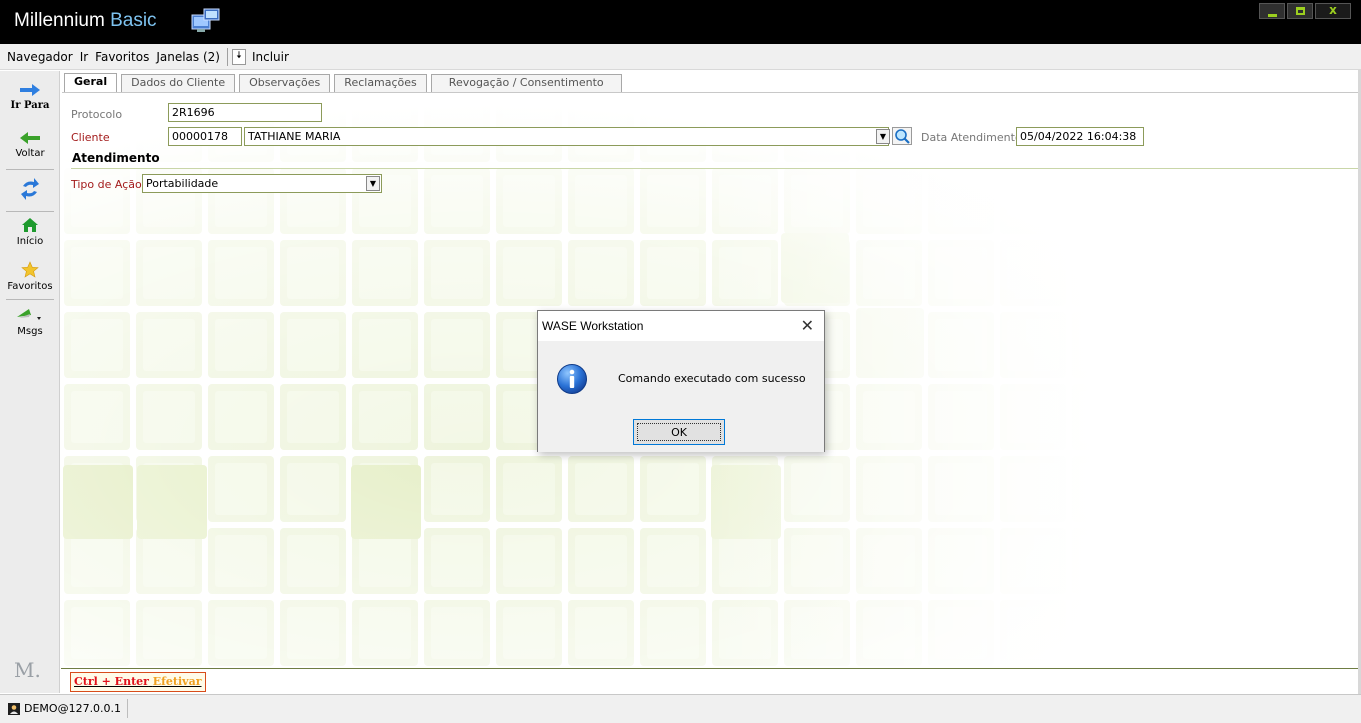  Describe the element at coordinates (205, 20) in the screenshot. I see `app-logo-icon` at that location.